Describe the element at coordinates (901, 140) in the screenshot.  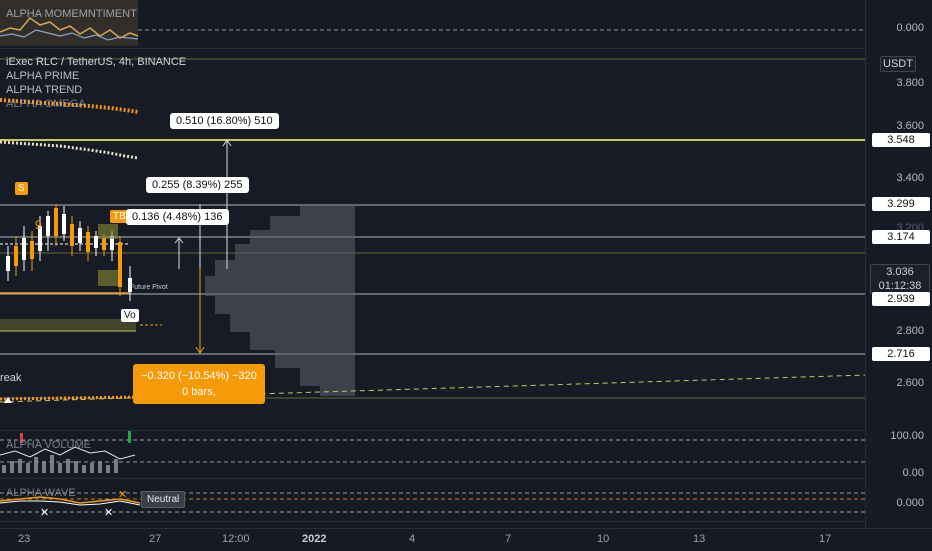
I see `price-tag-3548: 3.548` at that location.